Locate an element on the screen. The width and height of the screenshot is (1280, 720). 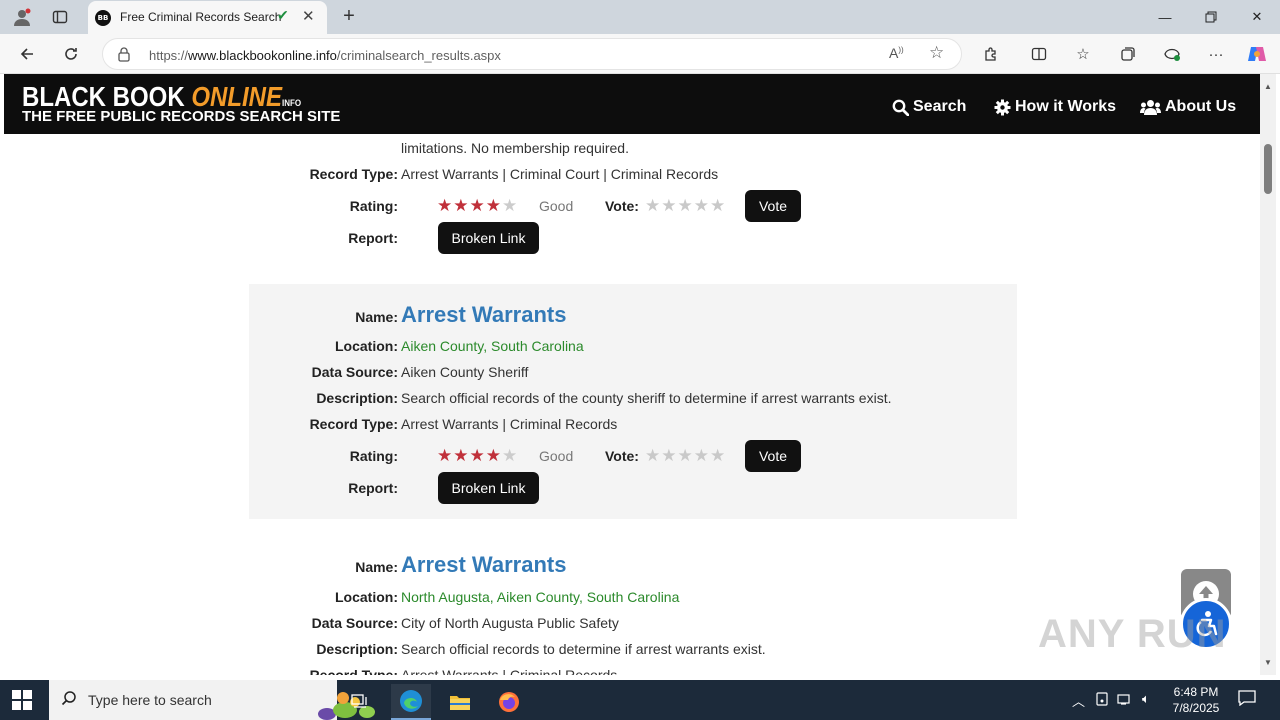
scroll-up-icon: ▲ is located at coordinates (1268, 86).